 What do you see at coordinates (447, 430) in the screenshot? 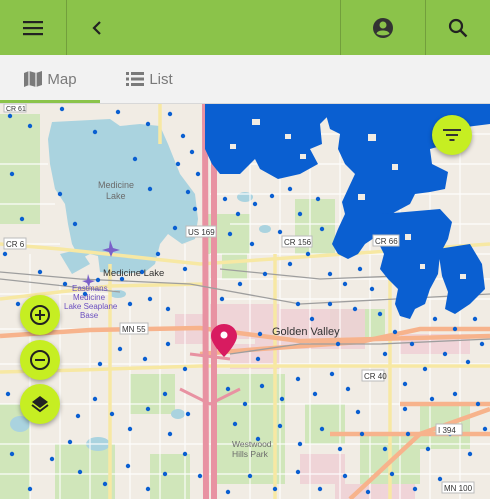
I see `i394-shield: I 394` at bounding box center [447, 430].